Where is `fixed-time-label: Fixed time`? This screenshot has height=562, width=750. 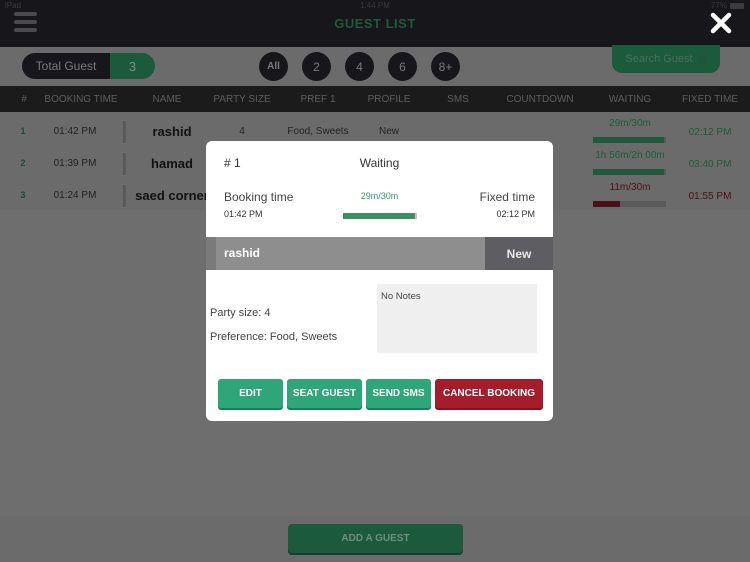
fixed-time-label: Fixed time is located at coordinates (507, 197).